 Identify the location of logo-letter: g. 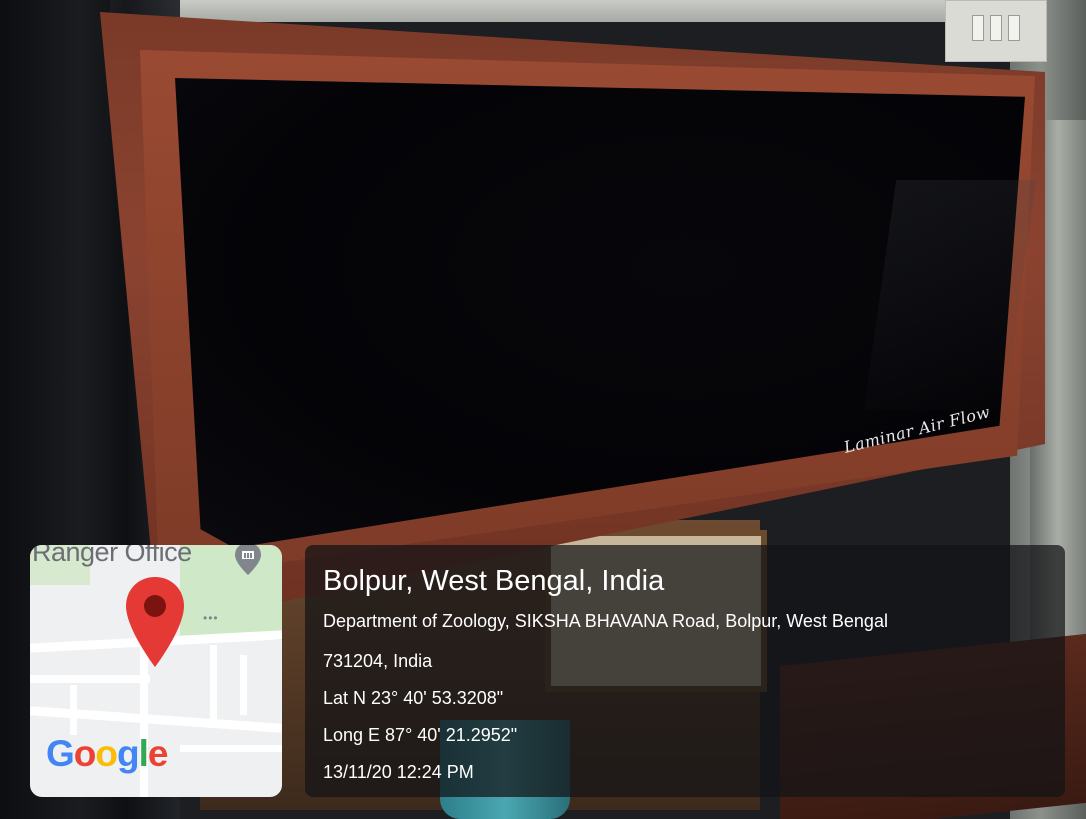
(128, 753).